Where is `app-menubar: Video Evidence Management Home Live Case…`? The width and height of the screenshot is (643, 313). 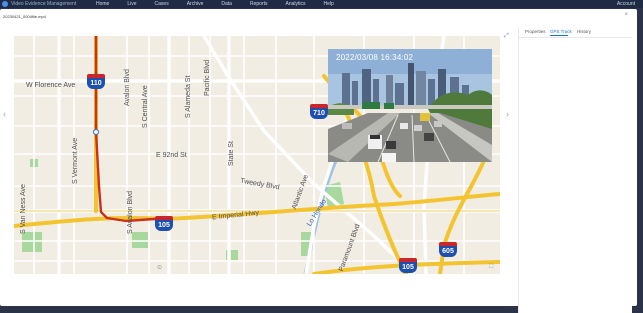 app-menubar: Video Evidence Management Home Live Case… is located at coordinates (321, 4).